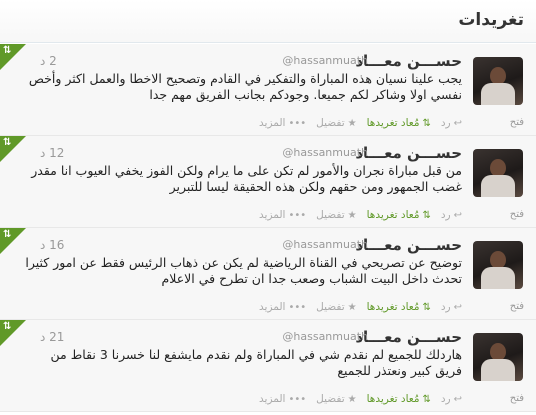 This screenshot has height=415, width=536. What do you see at coordinates (491, 20) in the screenshot?
I see `widget-title: تغريدات` at bounding box center [491, 20].